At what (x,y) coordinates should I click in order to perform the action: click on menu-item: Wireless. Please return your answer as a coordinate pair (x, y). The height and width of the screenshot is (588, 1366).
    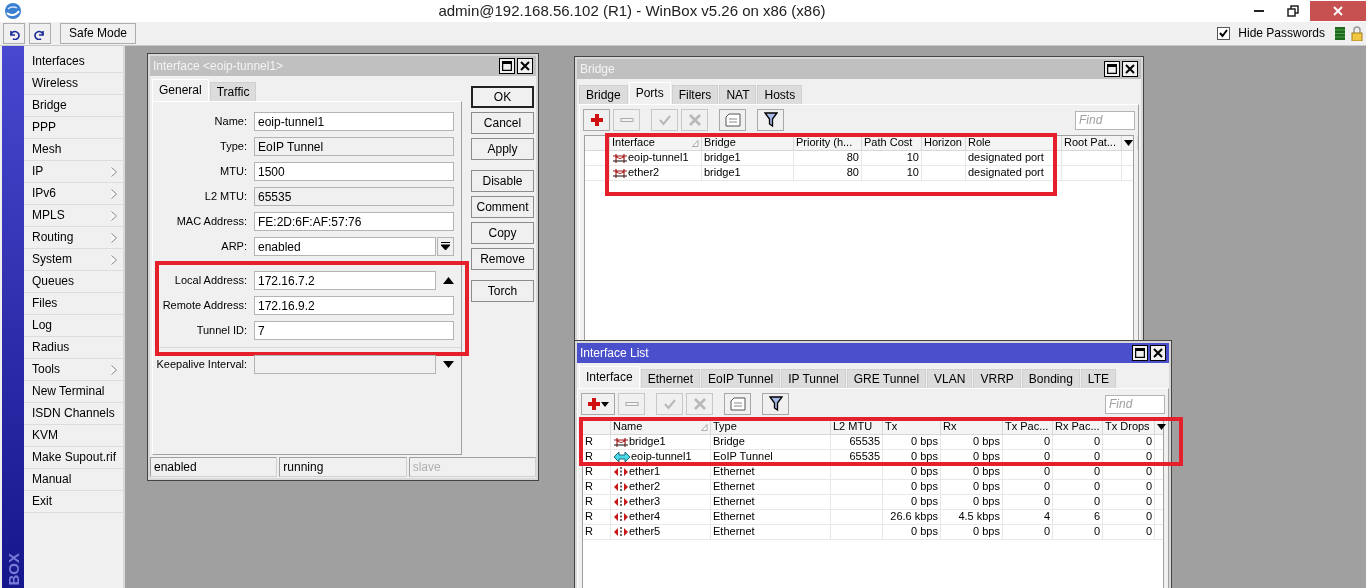
    Looking at the image, I should click on (73, 84).